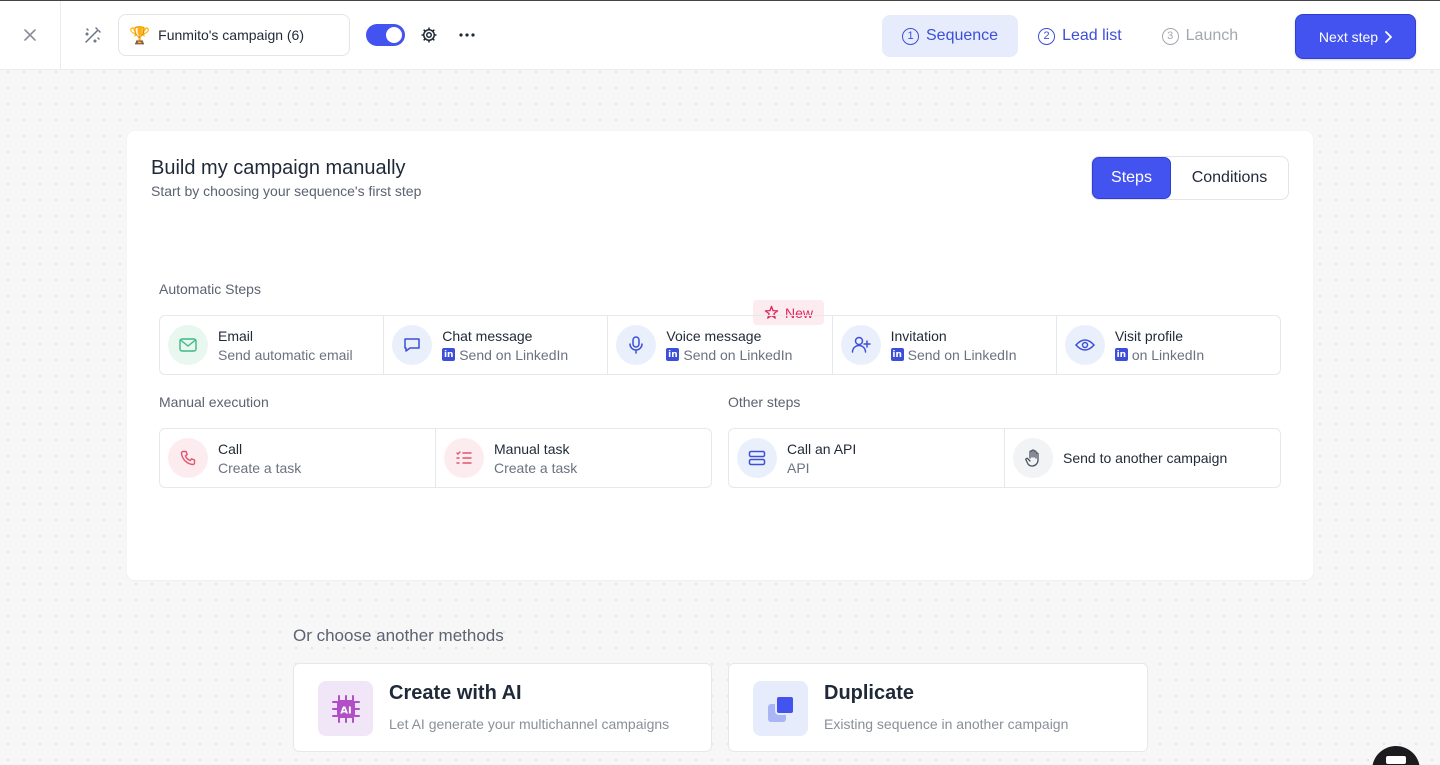 Image resolution: width=1440 pixels, height=765 pixels. I want to click on gear-icon, so click(429, 35).